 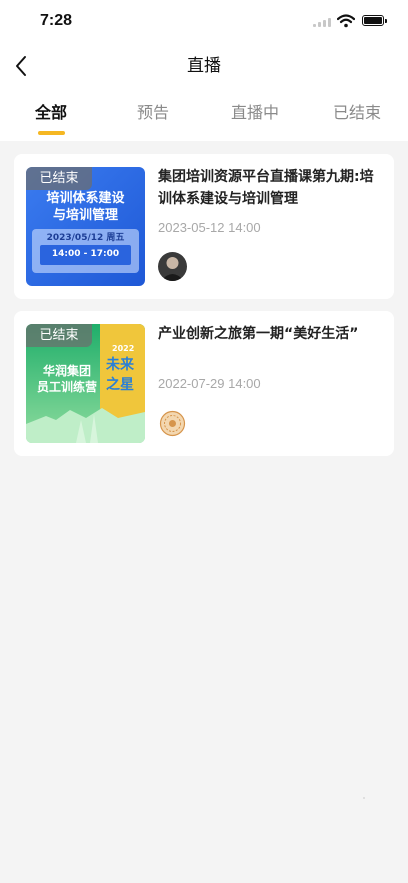 What do you see at coordinates (209, 383) in the screenshot?
I see `card-date: 2022-07-29 14:00` at bounding box center [209, 383].